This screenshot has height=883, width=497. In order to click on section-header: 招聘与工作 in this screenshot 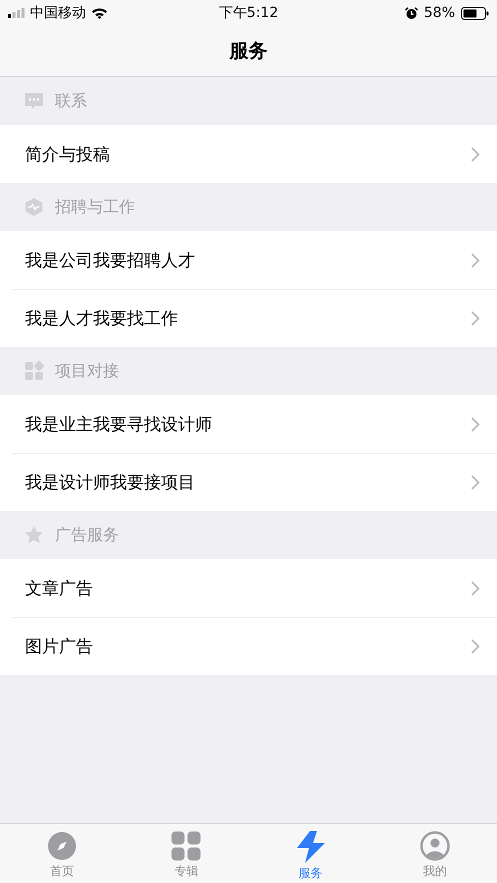, I will do `click(95, 207)`.